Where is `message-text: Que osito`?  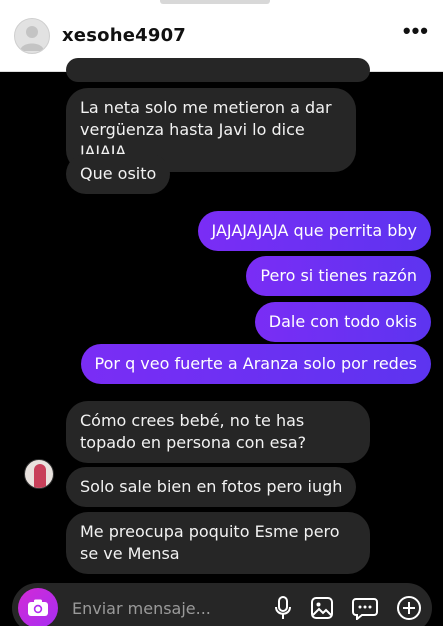 message-text: Que osito is located at coordinates (118, 173).